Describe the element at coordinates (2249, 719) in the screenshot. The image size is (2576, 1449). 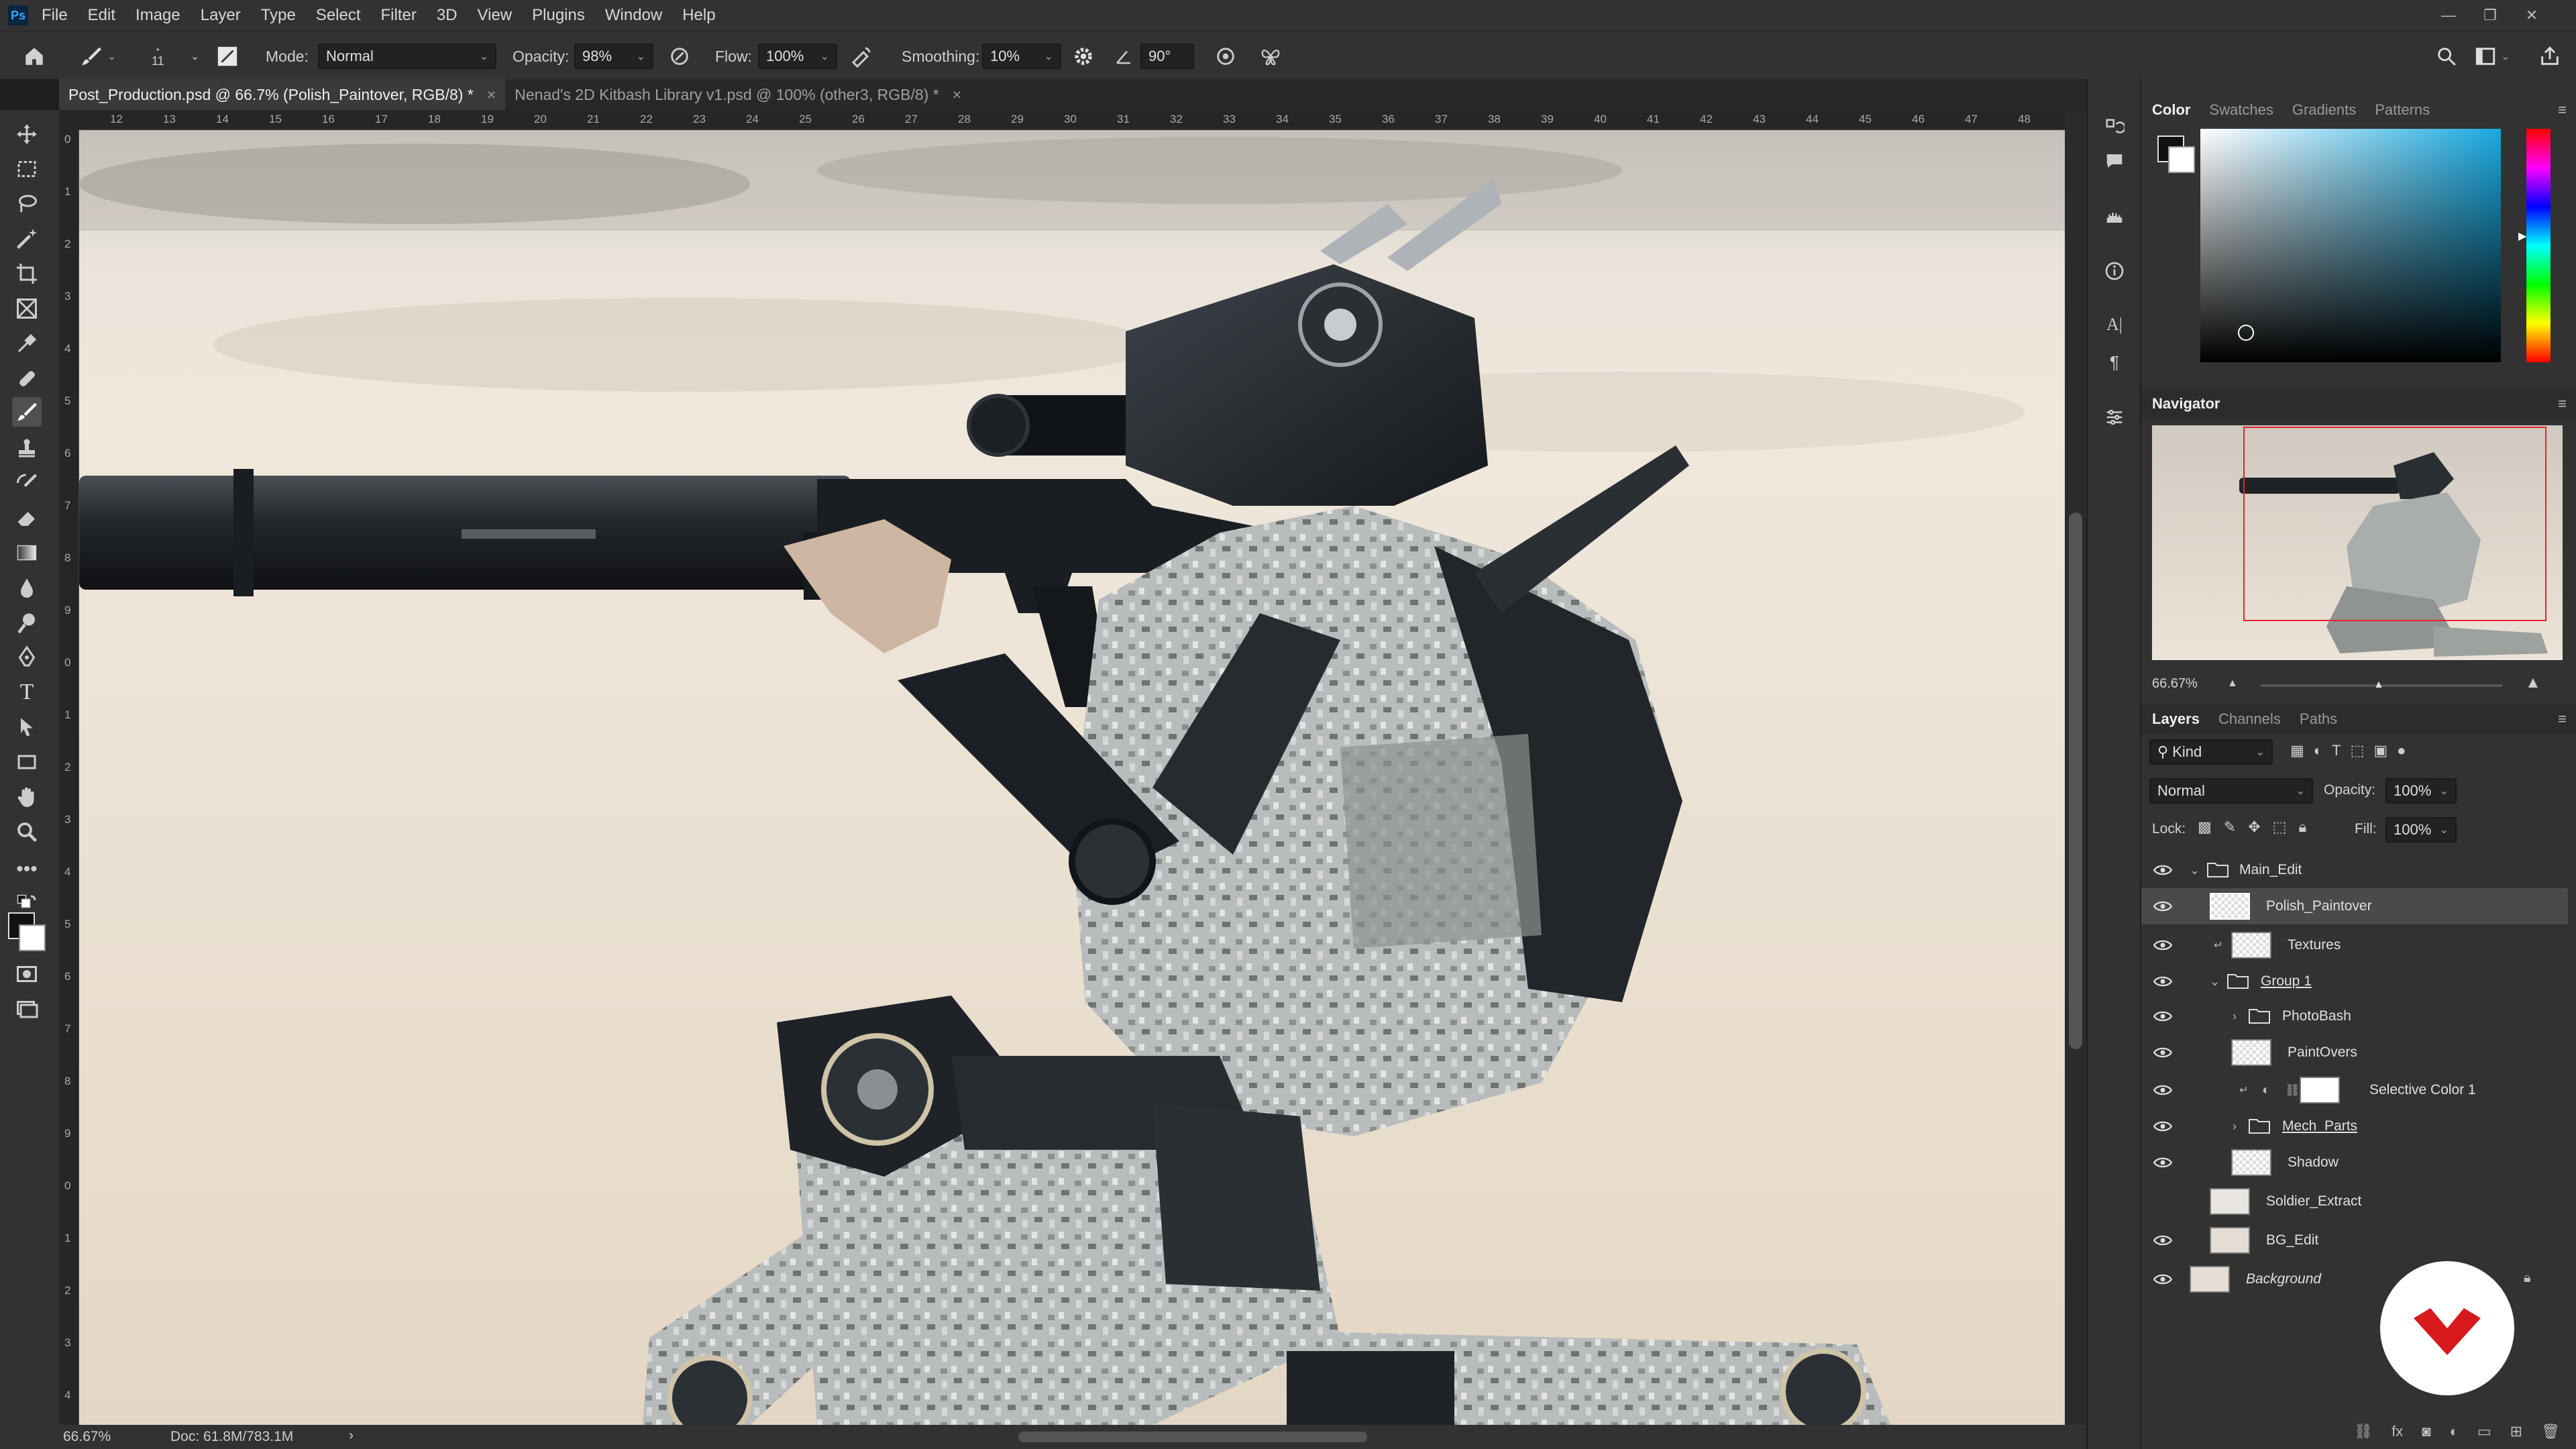
I see `tab-channels: Channels` at that location.